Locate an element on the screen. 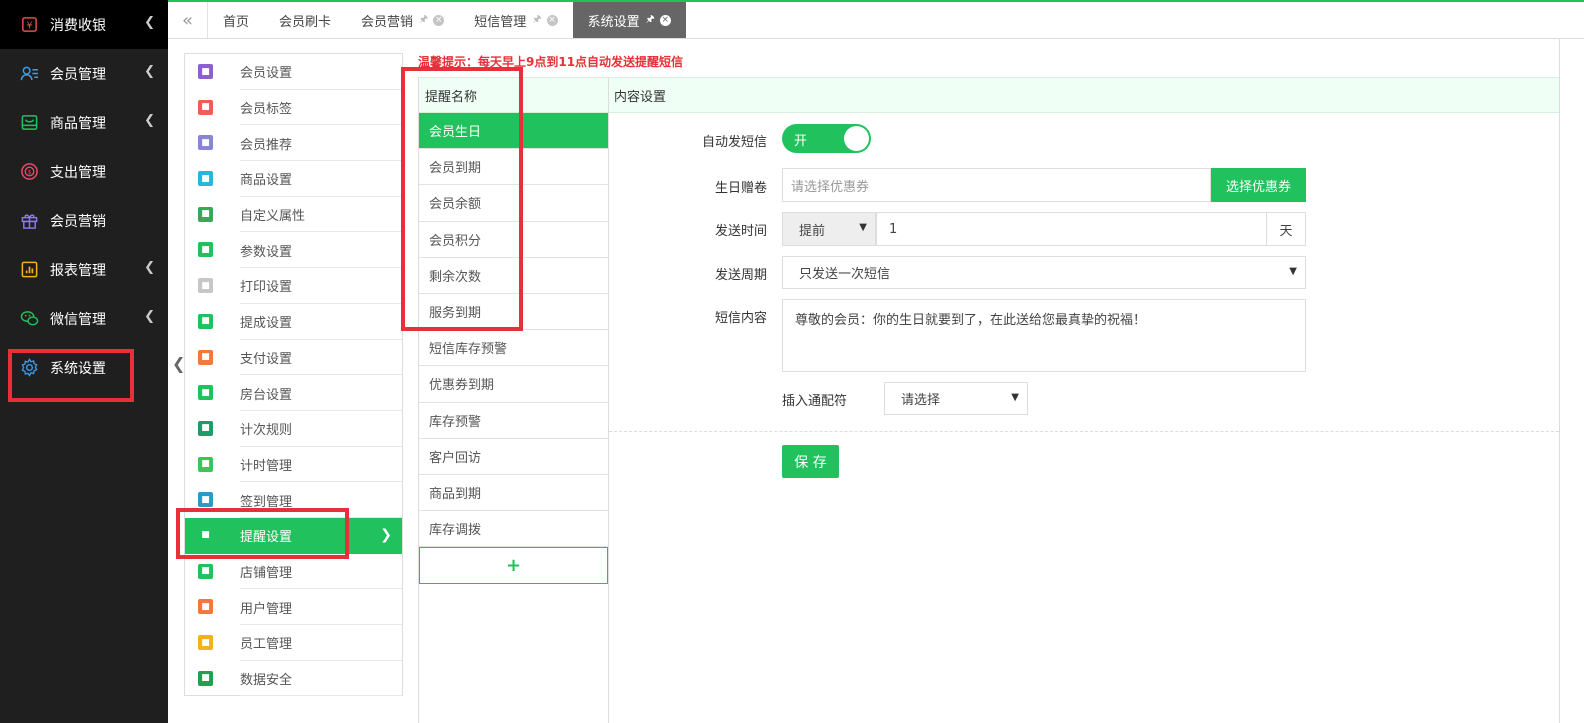 The image size is (1584, 723). reminder-item-2: 会员余额 is located at coordinates (513, 203).